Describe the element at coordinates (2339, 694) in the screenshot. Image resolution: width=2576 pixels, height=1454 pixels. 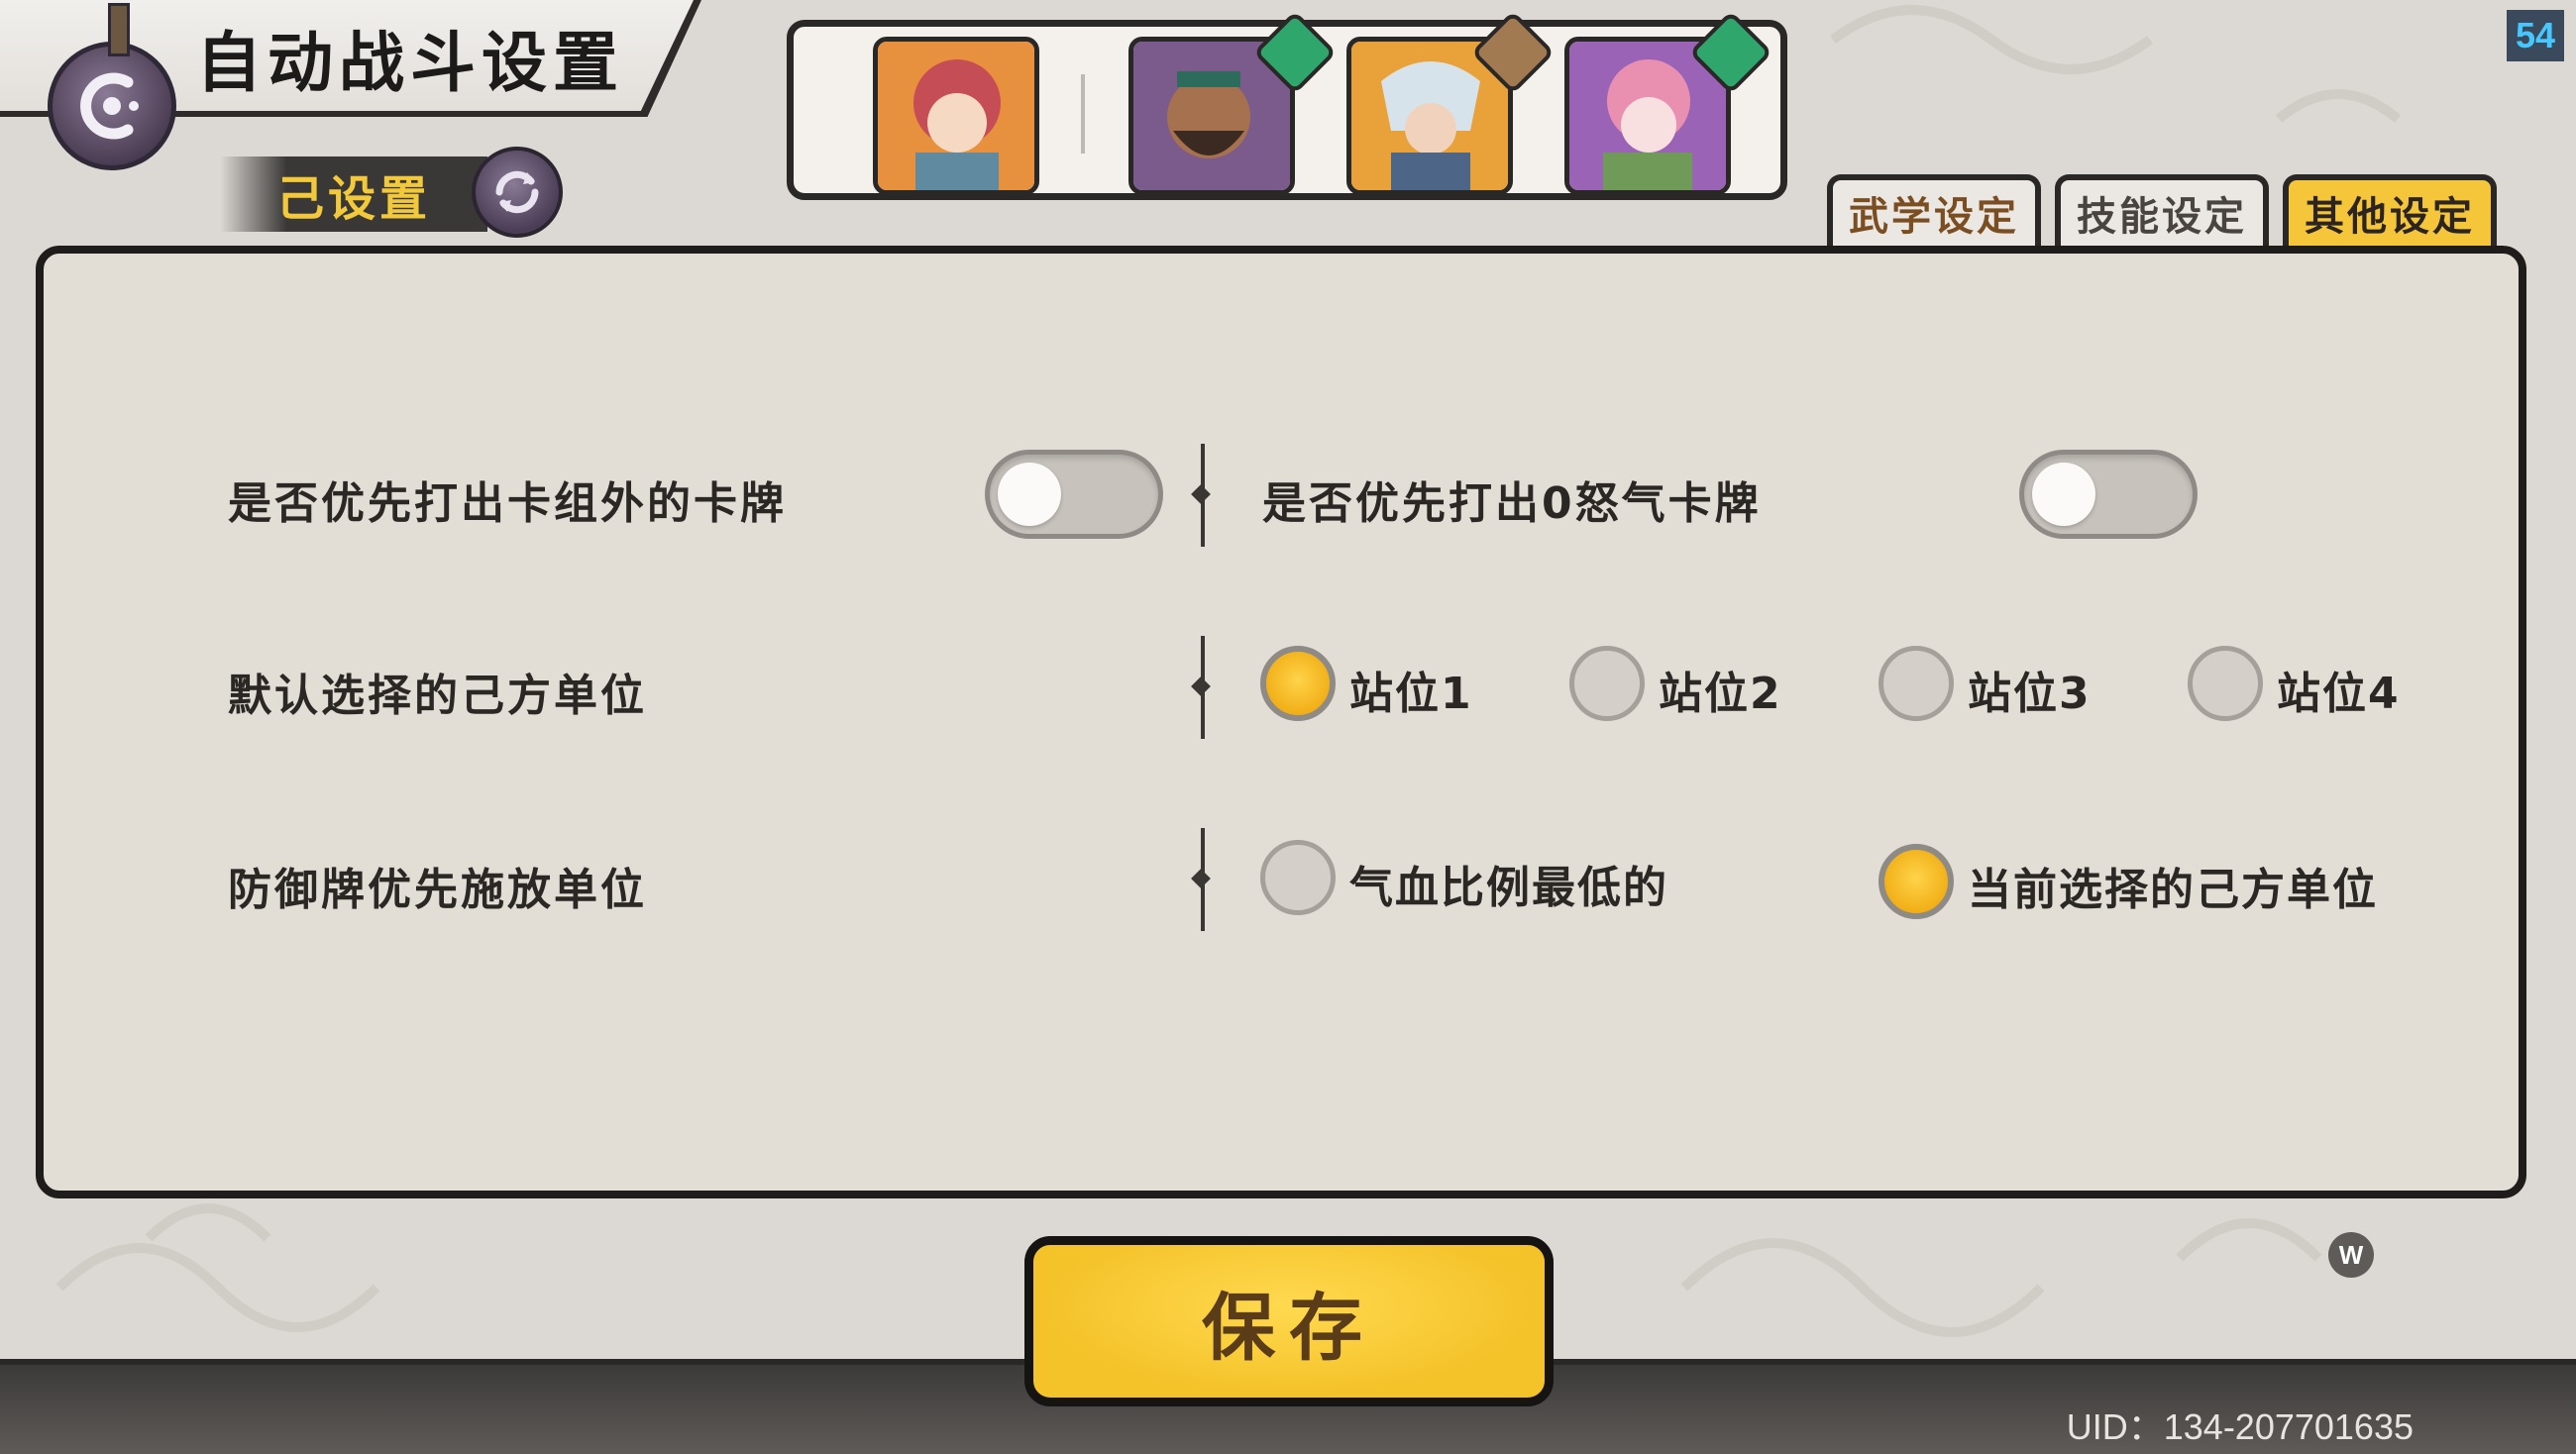
I see `option-position-4: 站位4` at that location.